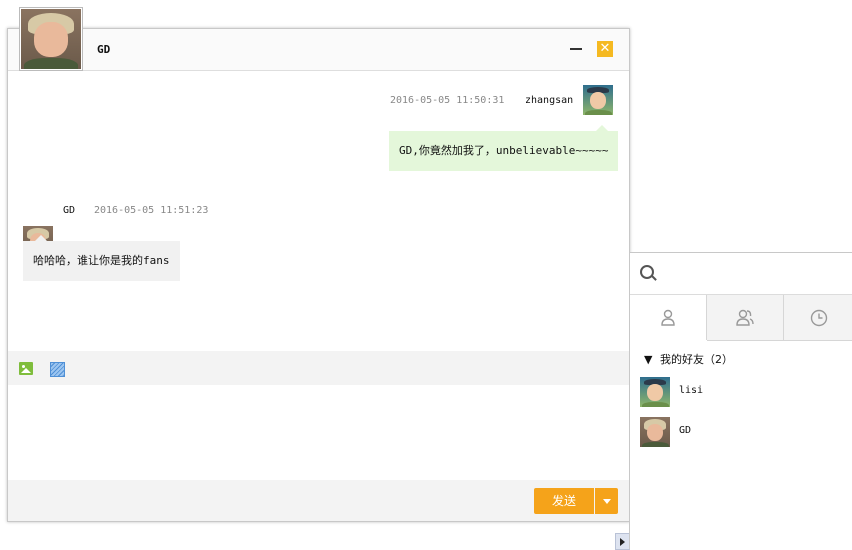 The height and width of the screenshot is (550, 852). I want to click on close-icon: ✕, so click(605, 48).